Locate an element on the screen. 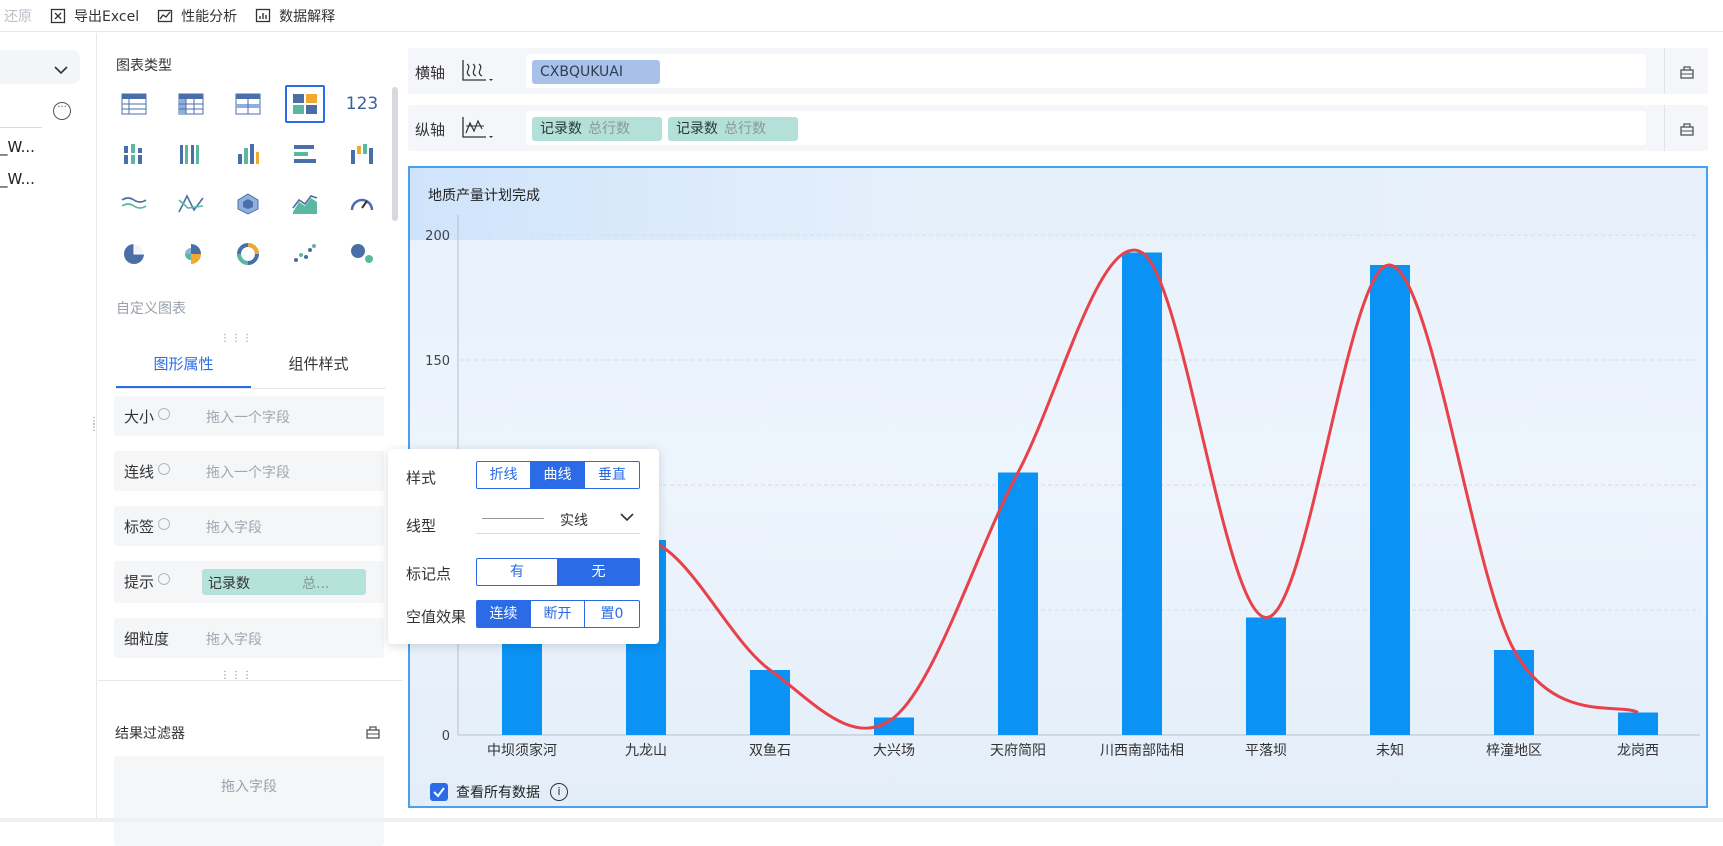  marker-segmented: 有 无 is located at coordinates (558, 572).